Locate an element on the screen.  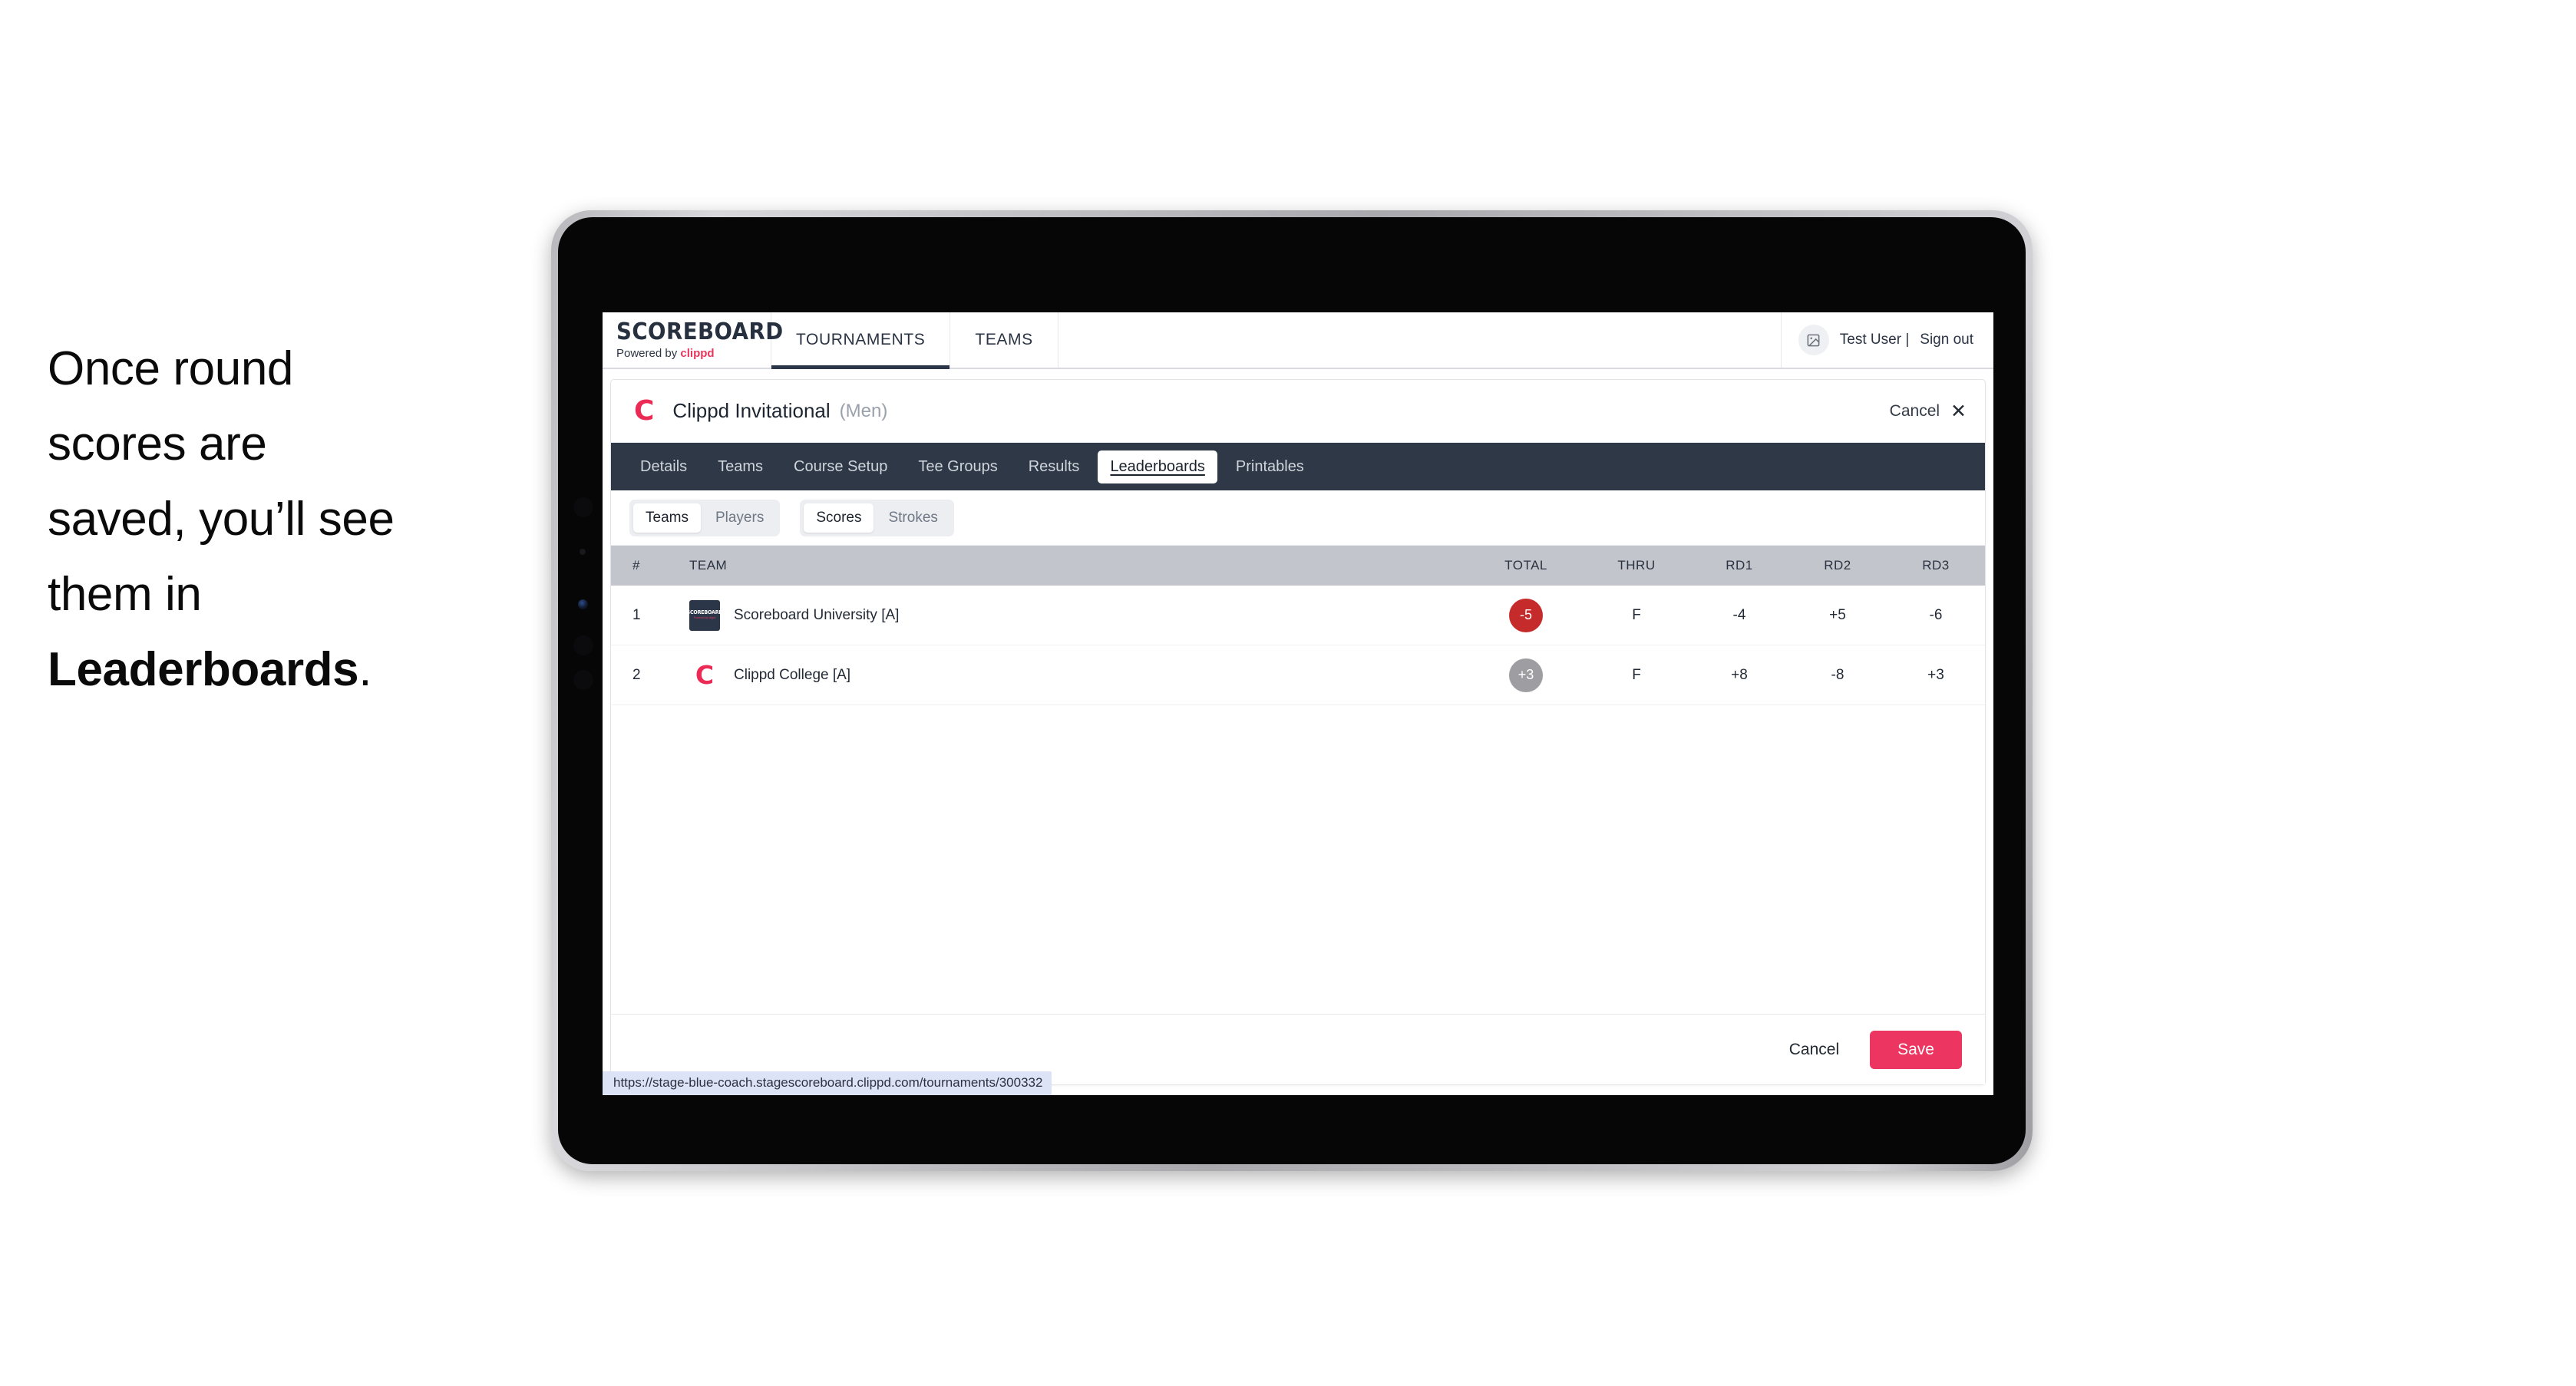
brand-tagline: Powered by clippd is located at coordinates (693, 353).